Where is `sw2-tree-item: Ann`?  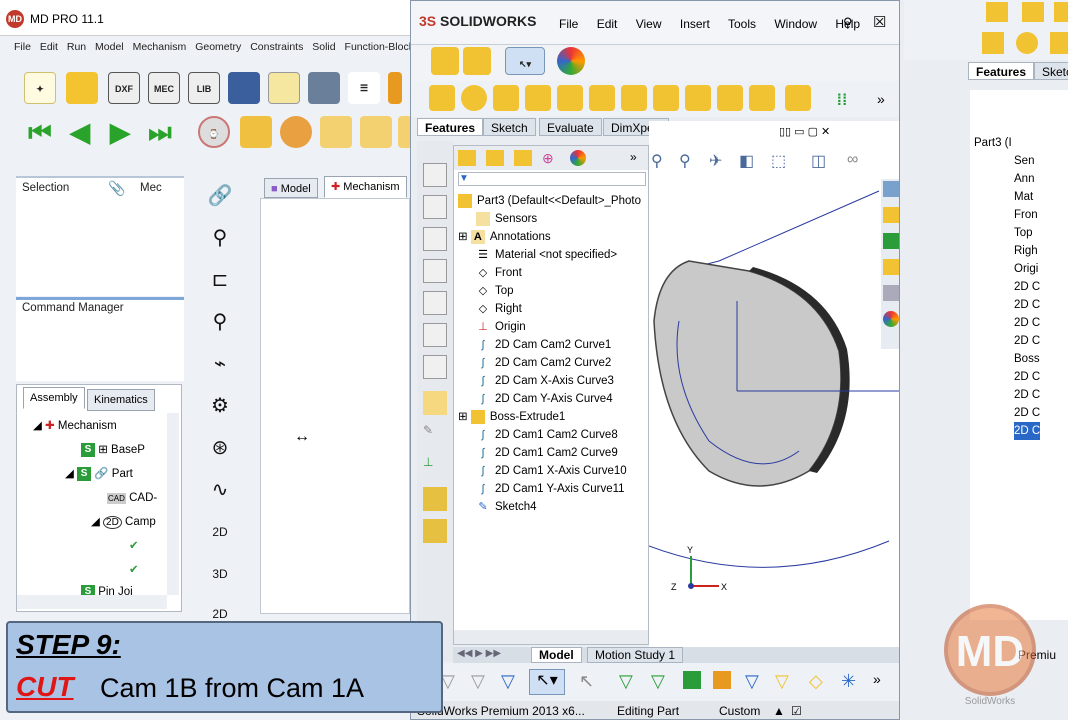
sw2-tree-item: Ann is located at coordinates (1024, 179).